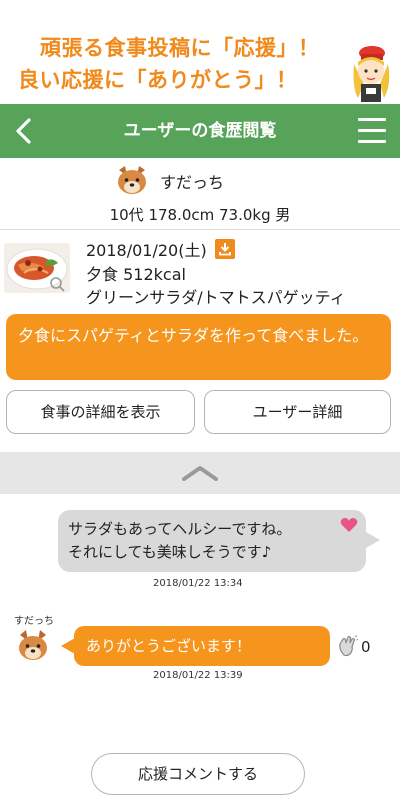 This screenshot has width=400, height=800. Describe the element at coordinates (348, 646) in the screenshot. I see `clap-icon` at that location.